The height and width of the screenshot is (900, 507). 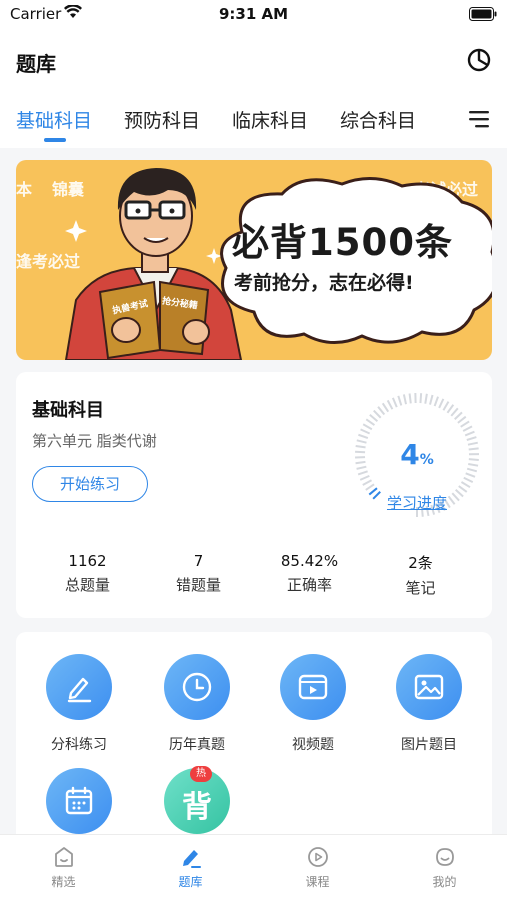 What do you see at coordinates (479, 119) in the screenshot?
I see `menu-icon` at bounding box center [479, 119].